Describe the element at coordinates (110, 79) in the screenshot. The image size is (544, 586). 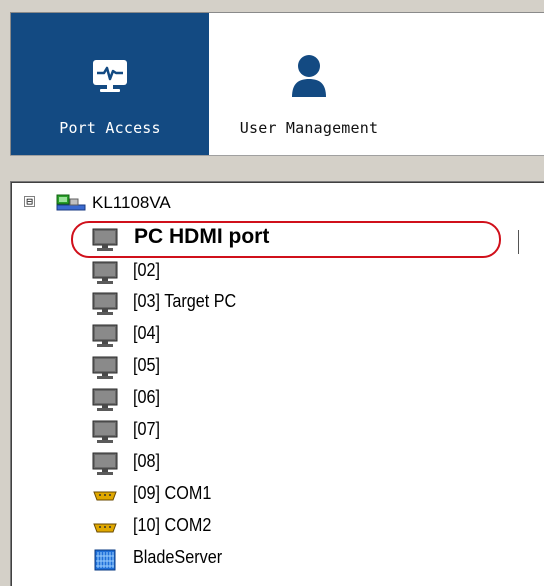
I see `monitor-pulse-icon` at that location.